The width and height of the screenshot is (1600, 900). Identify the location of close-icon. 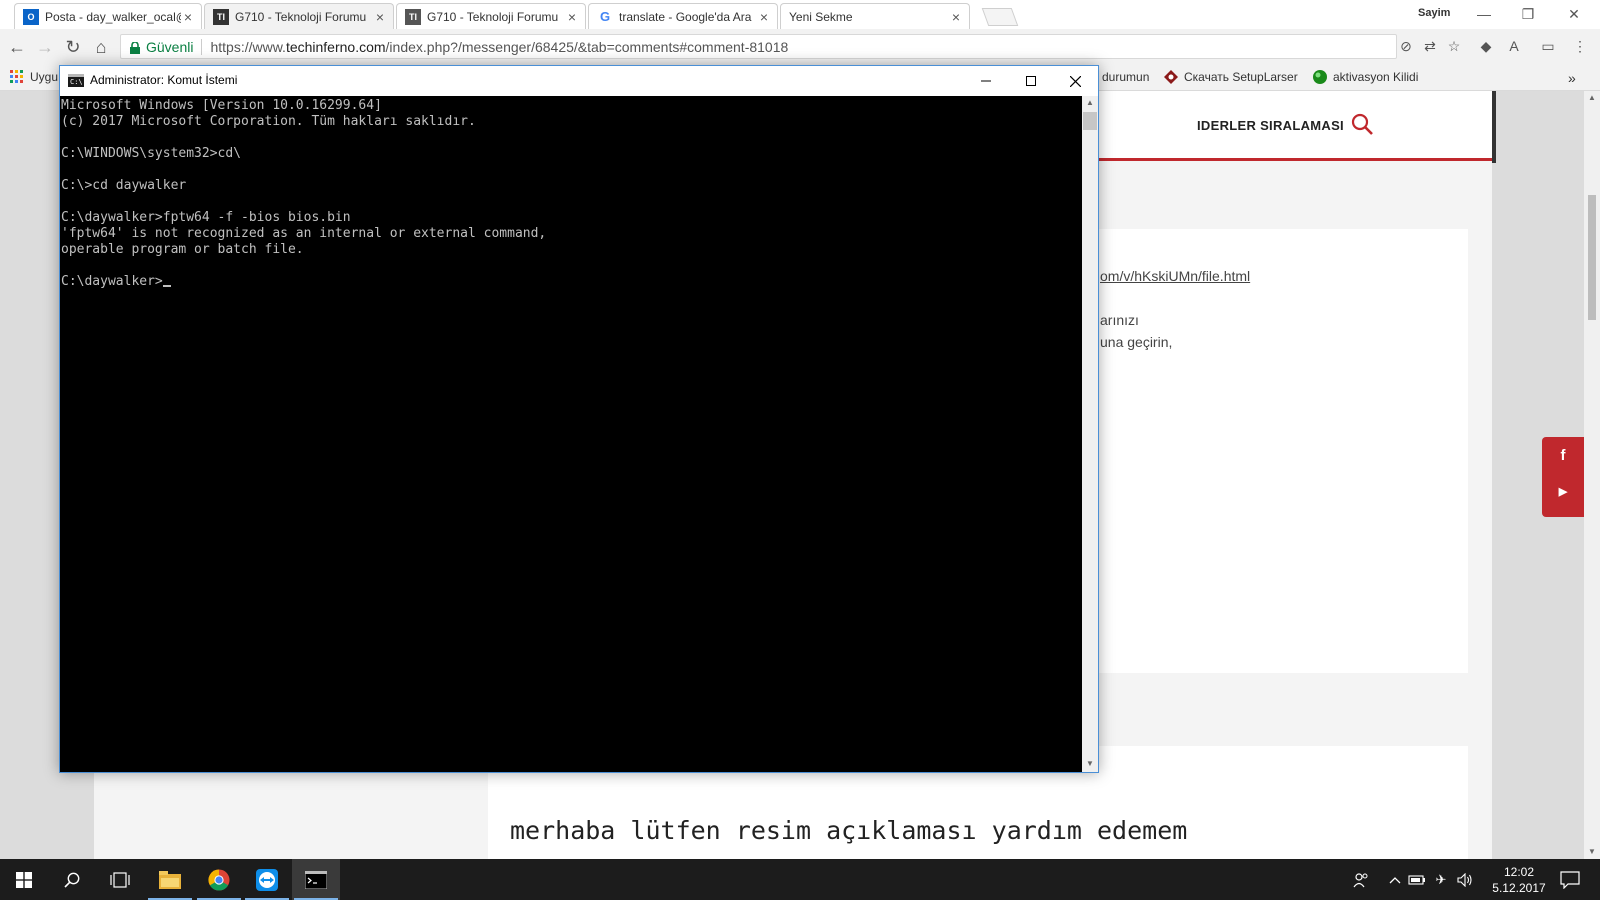
(1075, 81).